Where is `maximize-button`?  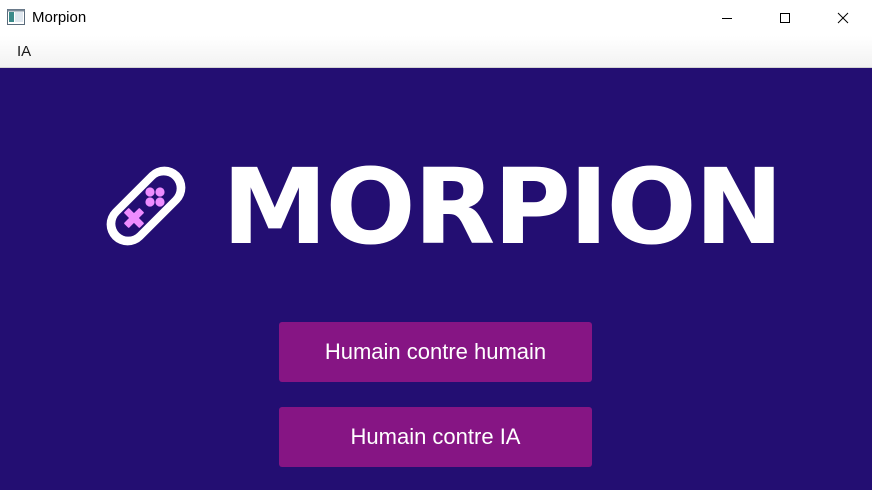 maximize-button is located at coordinates (785, 18).